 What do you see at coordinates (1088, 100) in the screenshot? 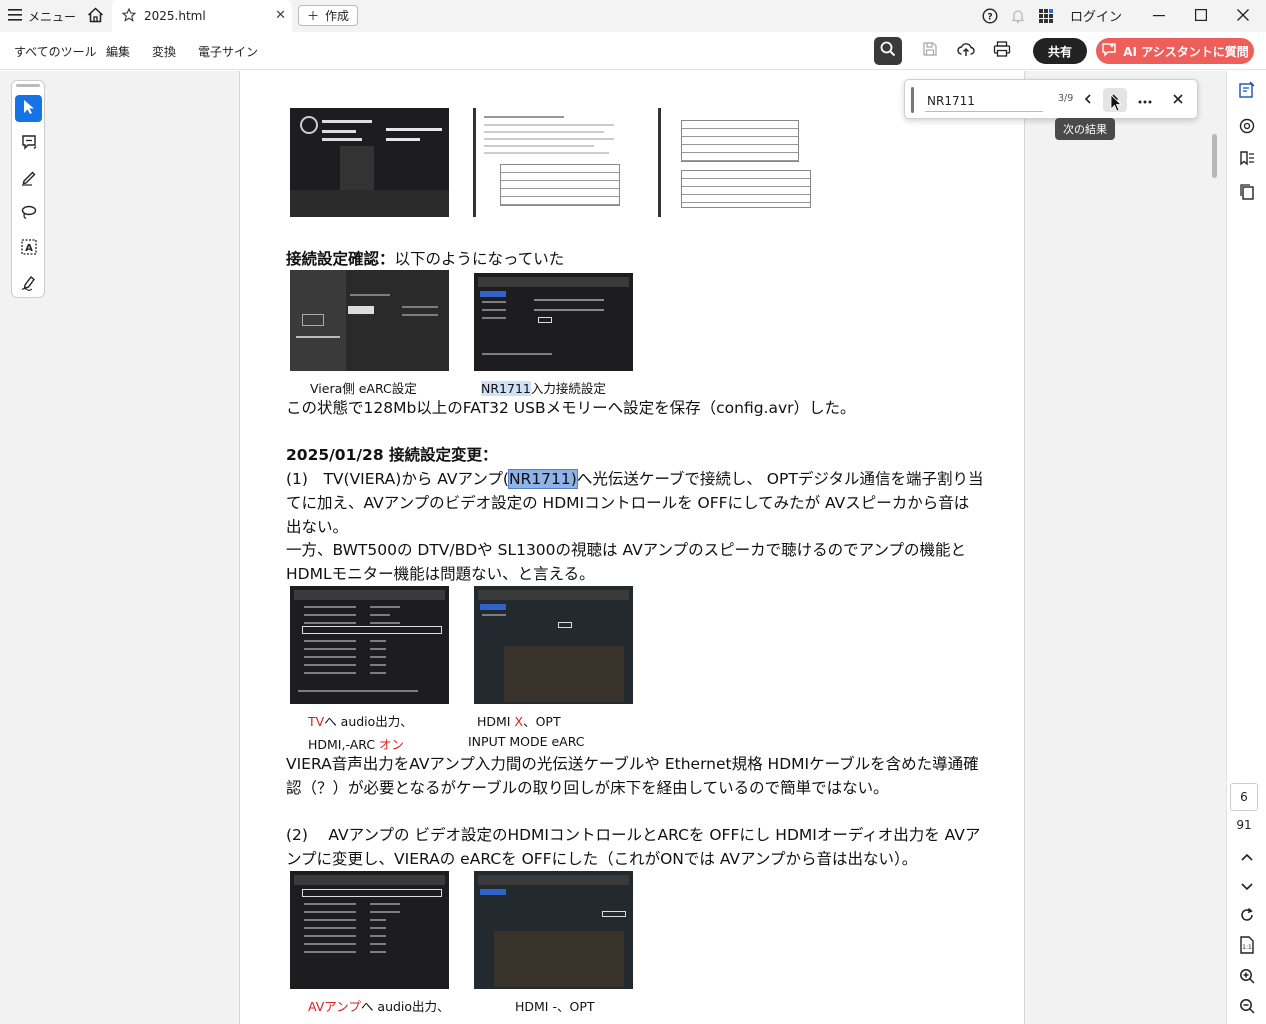
I see `previous-result-button` at bounding box center [1088, 100].